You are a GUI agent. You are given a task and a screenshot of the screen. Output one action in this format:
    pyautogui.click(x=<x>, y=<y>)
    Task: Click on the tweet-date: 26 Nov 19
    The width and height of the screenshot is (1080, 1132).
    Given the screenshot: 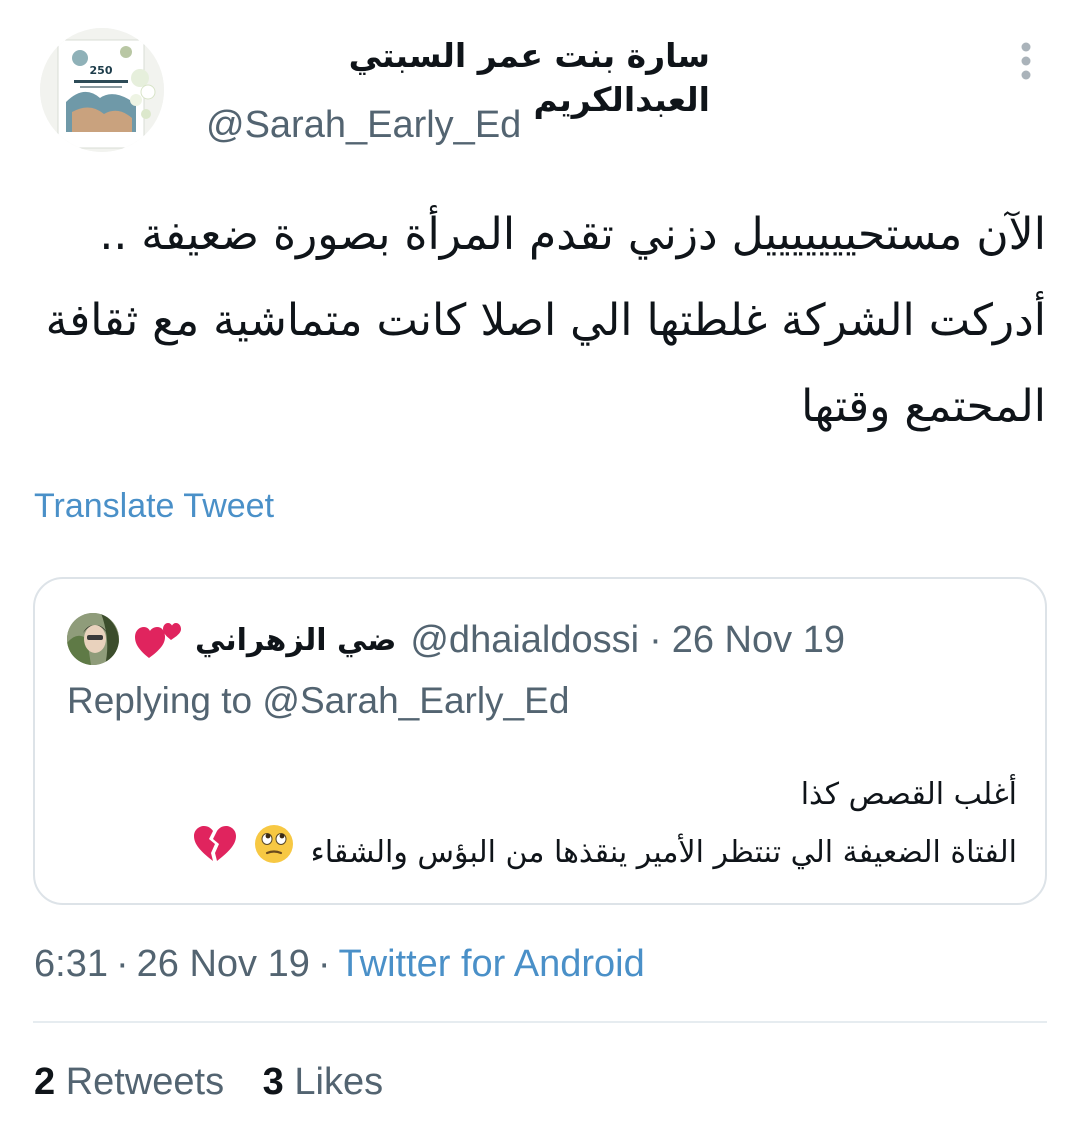 What is the action you would take?
    pyautogui.click(x=223, y=964)
    